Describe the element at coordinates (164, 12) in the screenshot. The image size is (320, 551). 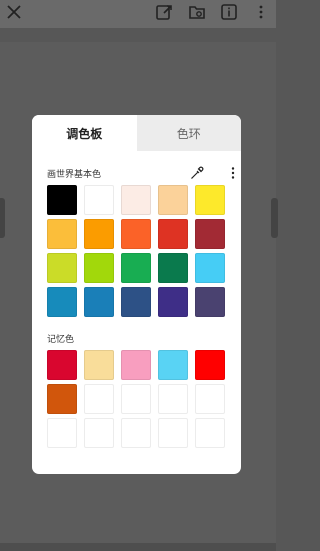
I see `edit-export-icon` at that location.